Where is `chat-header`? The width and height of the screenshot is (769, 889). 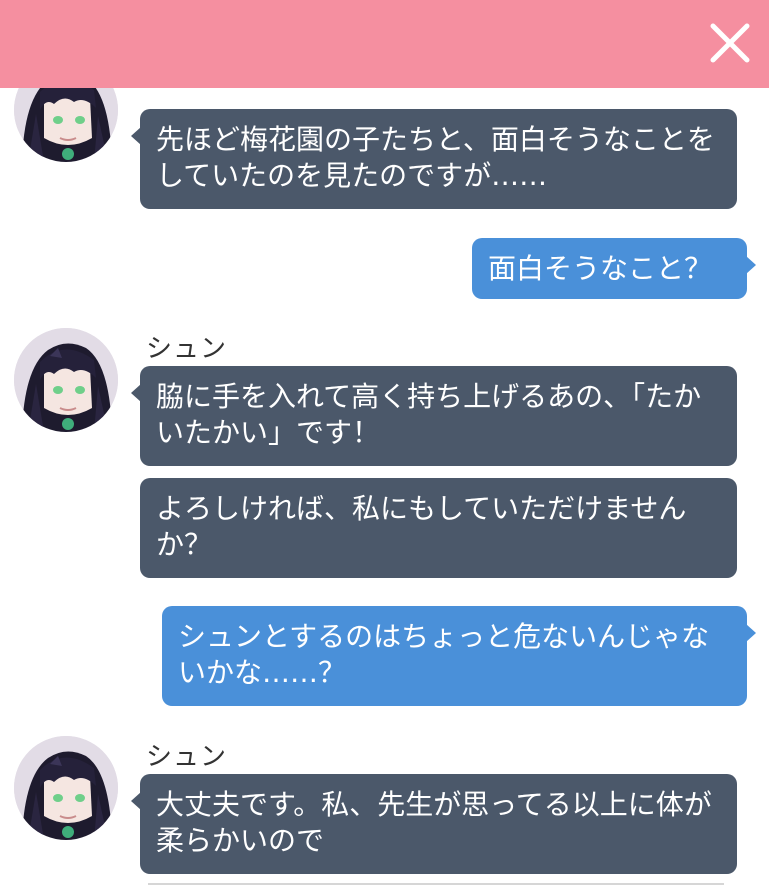 chat-header is located at coordinates (384, 44).